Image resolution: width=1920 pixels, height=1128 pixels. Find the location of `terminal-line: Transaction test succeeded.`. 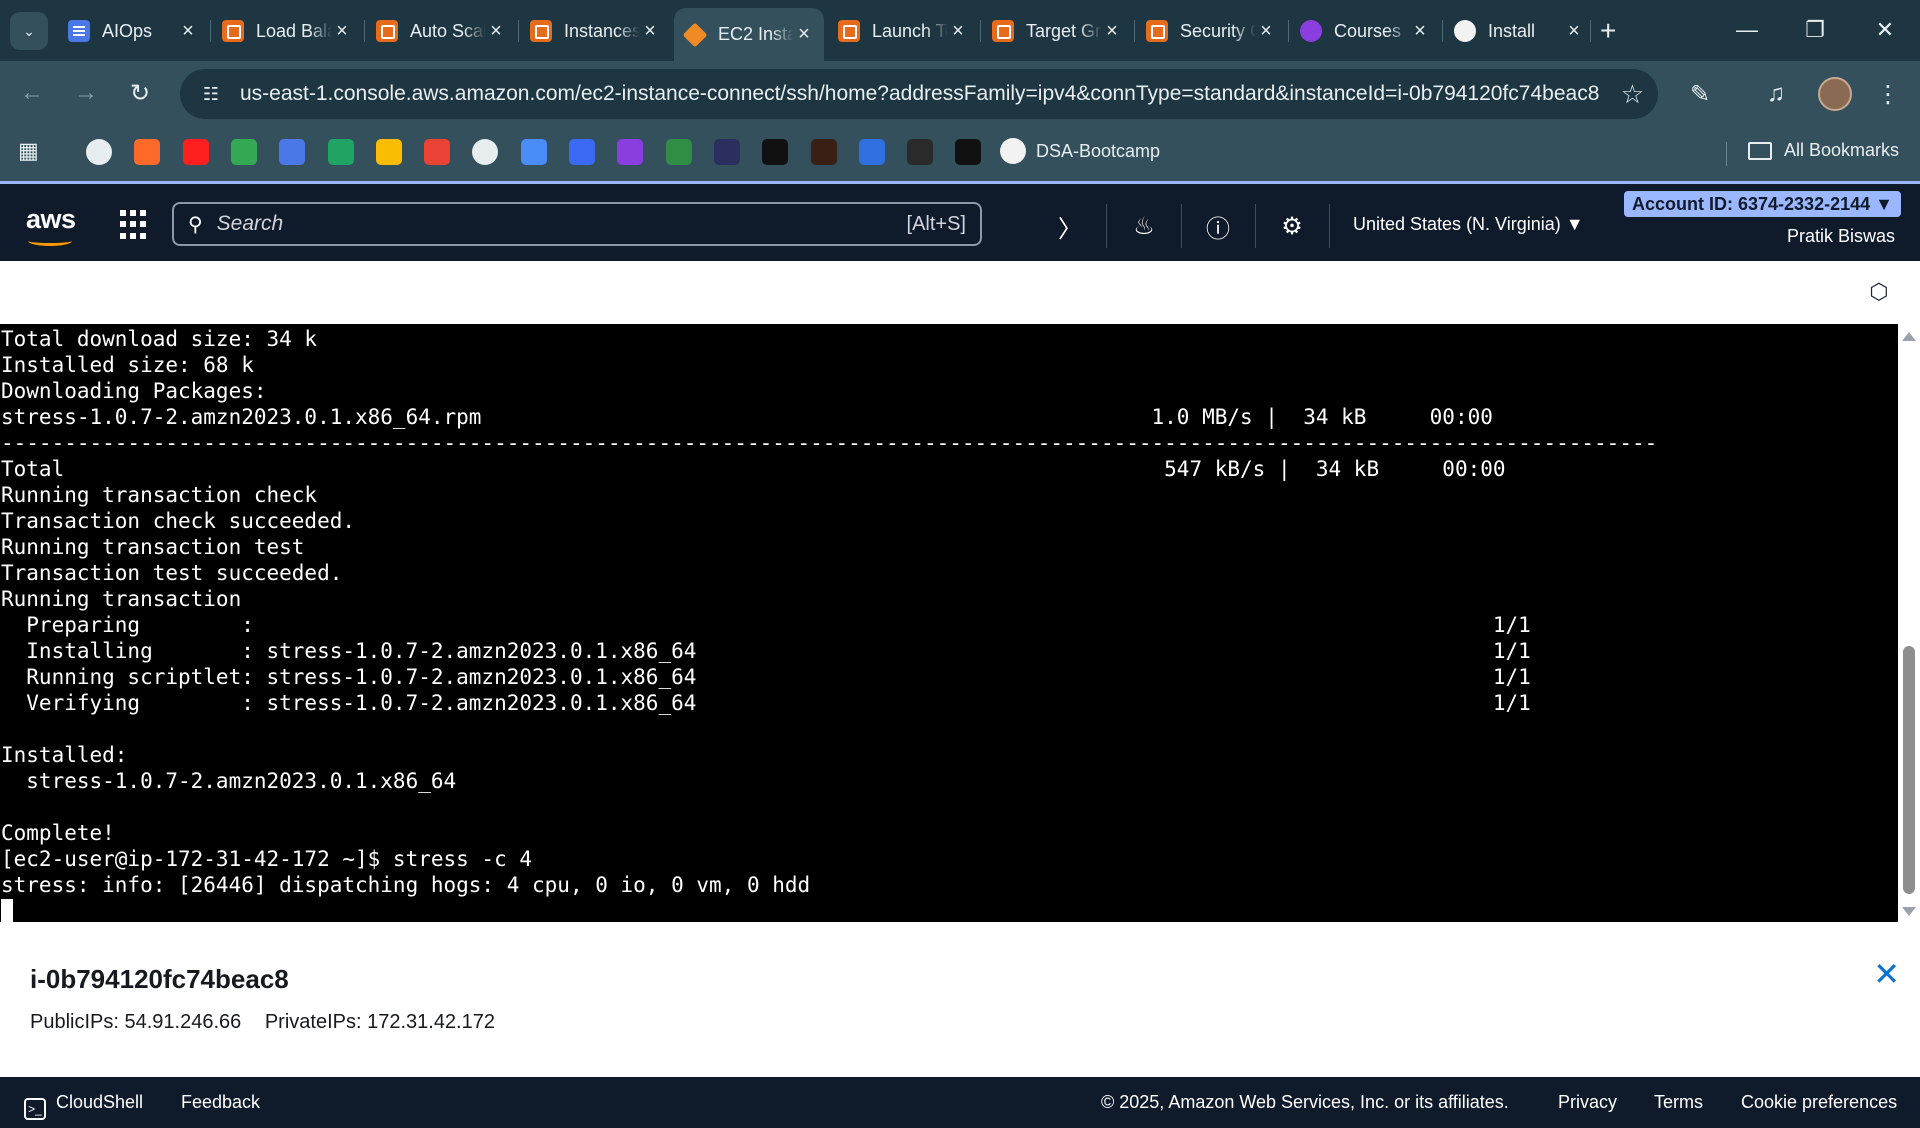

terminal-line: Transaction test succeeded. is located at coordinates (172, 573).